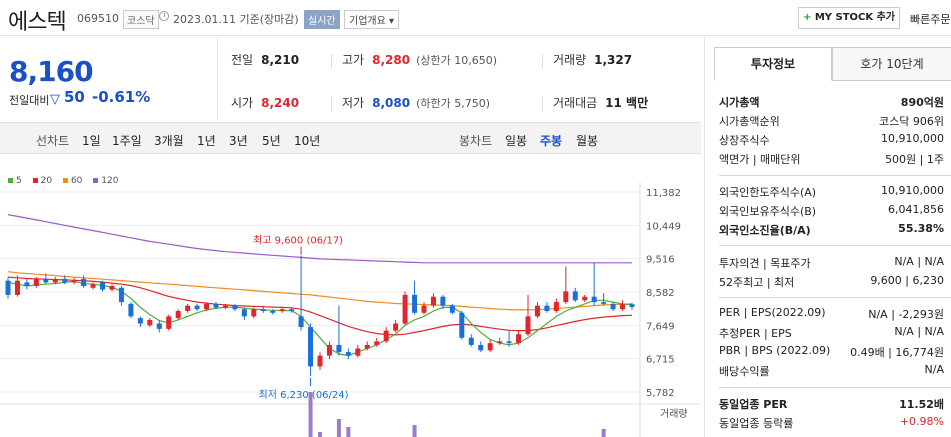 This screenshot has height=437, width=951. I want to click on info-label: 시가총액, so click(739, 102).